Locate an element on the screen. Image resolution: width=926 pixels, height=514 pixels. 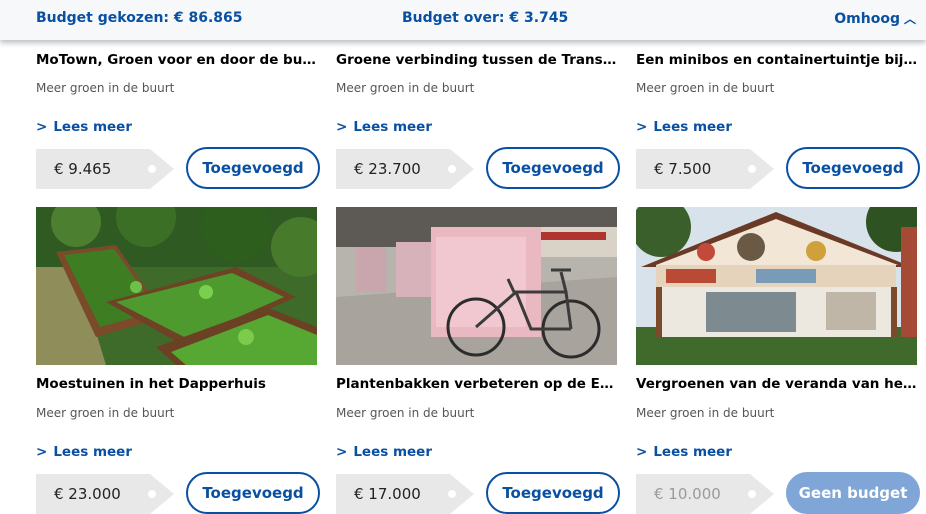
project-price: € 9.465 is located at coordinates (105, 169).